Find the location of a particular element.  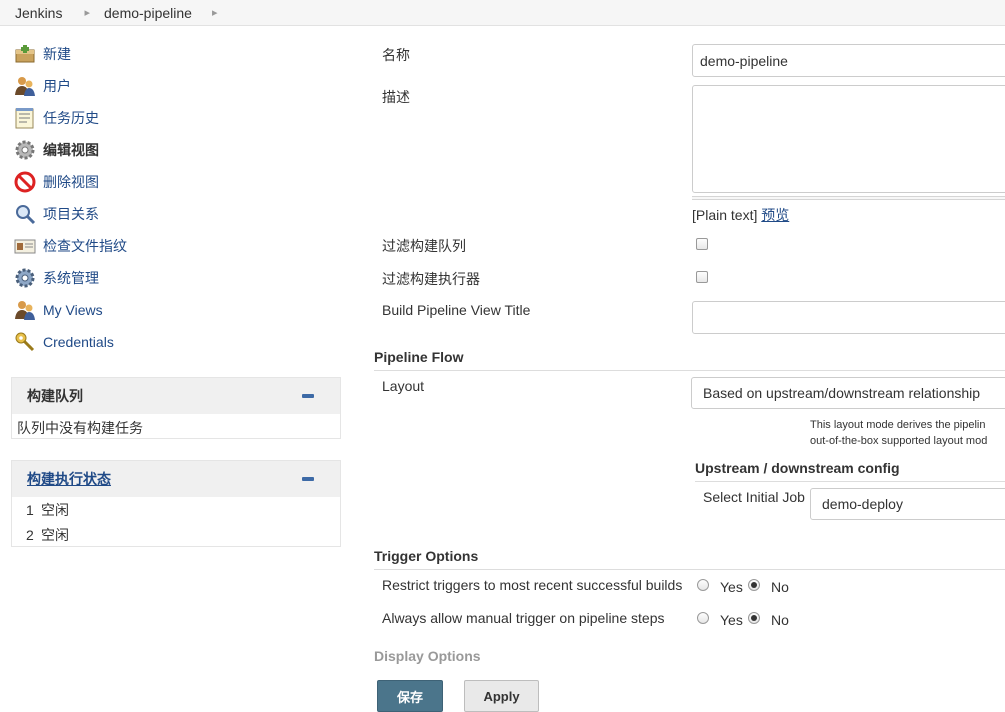

description-hint: [Plain text] 预览 is located at coordinates (740, 215).